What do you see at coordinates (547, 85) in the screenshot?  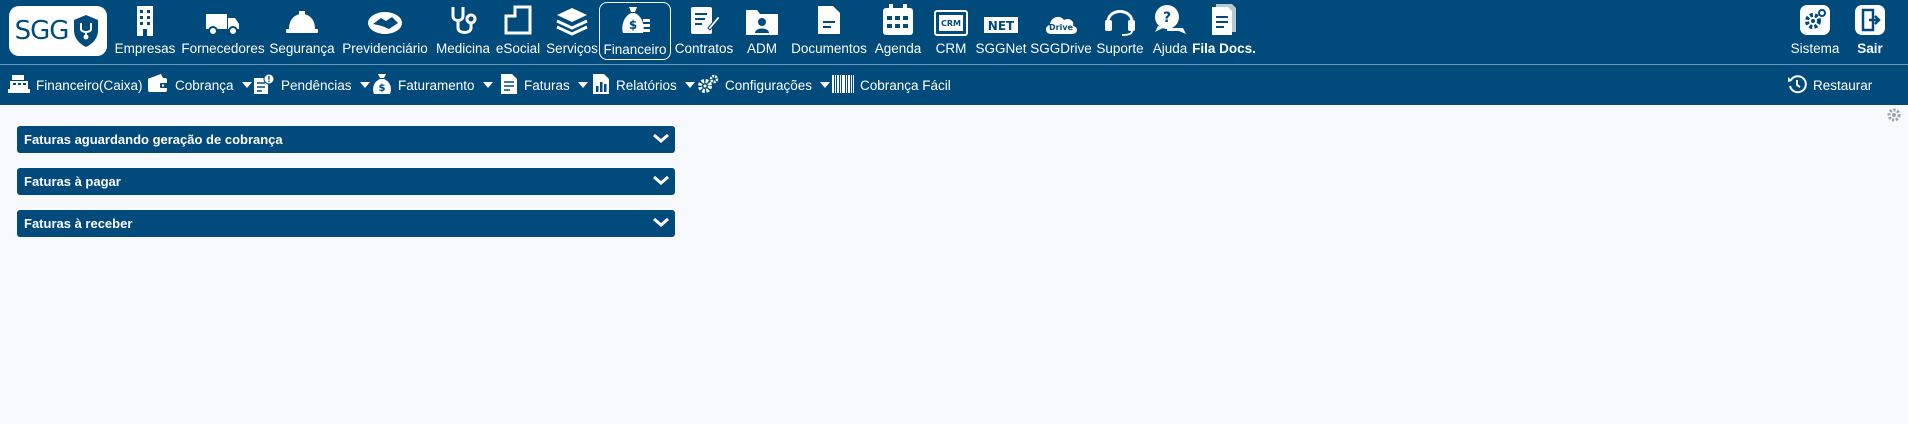 I see `submenu-label: Faturas` at bounding box center [547, 85].